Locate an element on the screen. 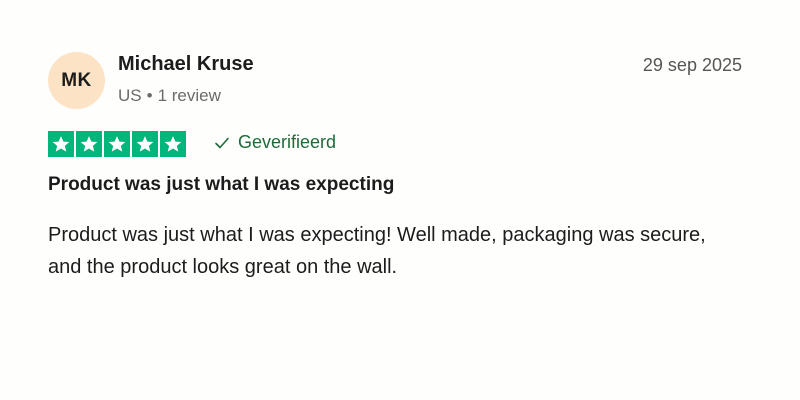 The image size is (800, 400). avatar-initials: MK is located at coordinates (76, 80).